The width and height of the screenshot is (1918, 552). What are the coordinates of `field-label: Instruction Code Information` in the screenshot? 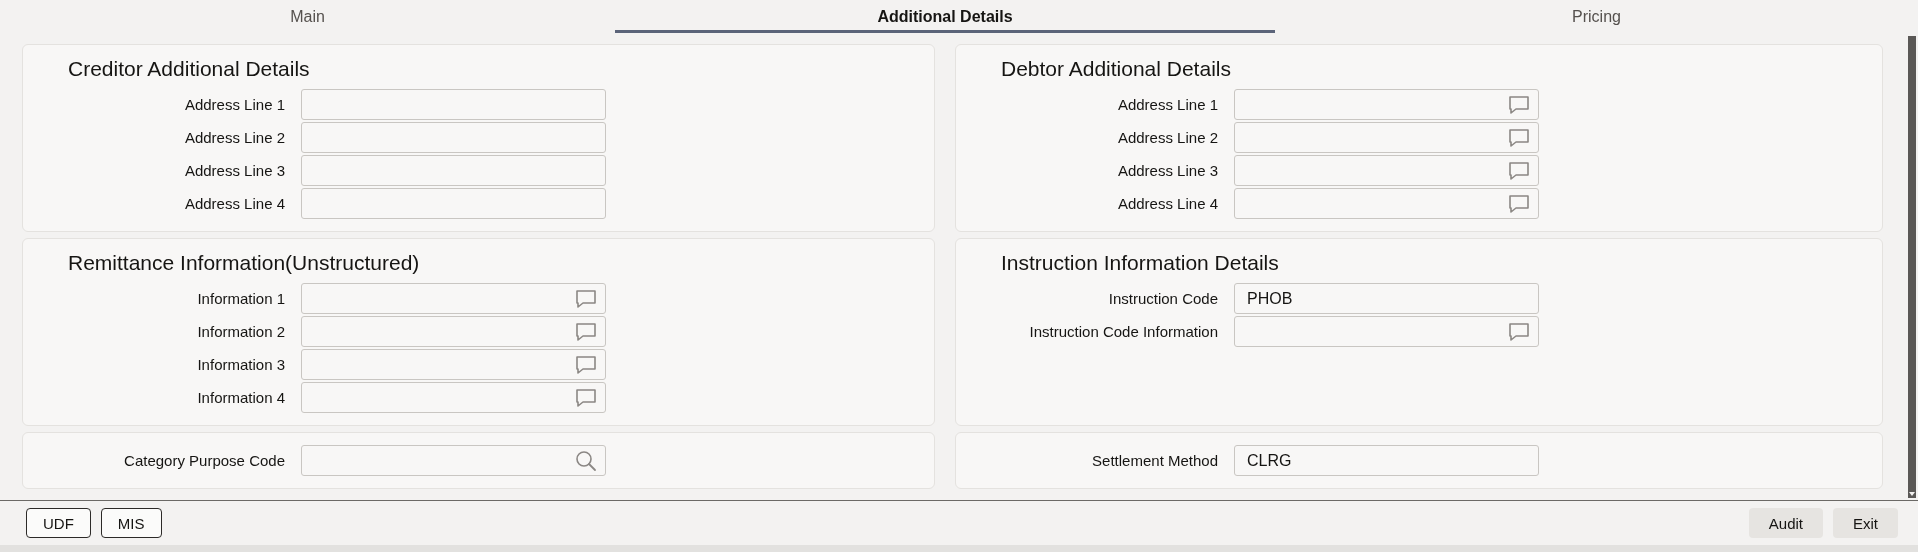 It's located at (1123, 331).